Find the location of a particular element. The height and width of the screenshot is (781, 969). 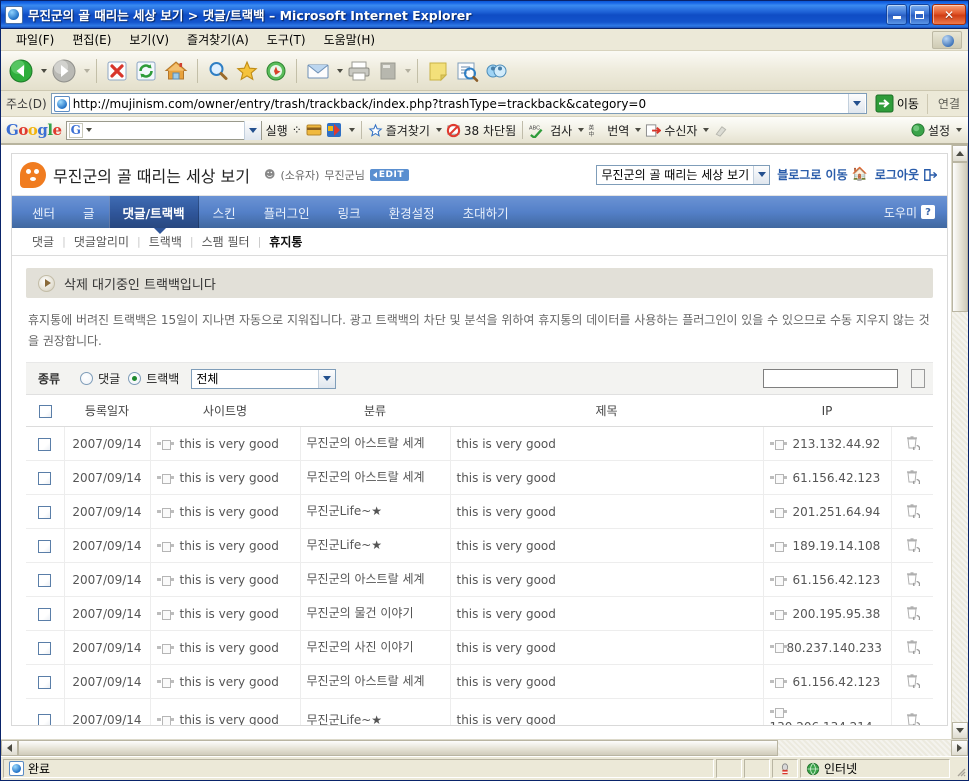

google-run-button: 실행 is located at coordinates (277, 130).